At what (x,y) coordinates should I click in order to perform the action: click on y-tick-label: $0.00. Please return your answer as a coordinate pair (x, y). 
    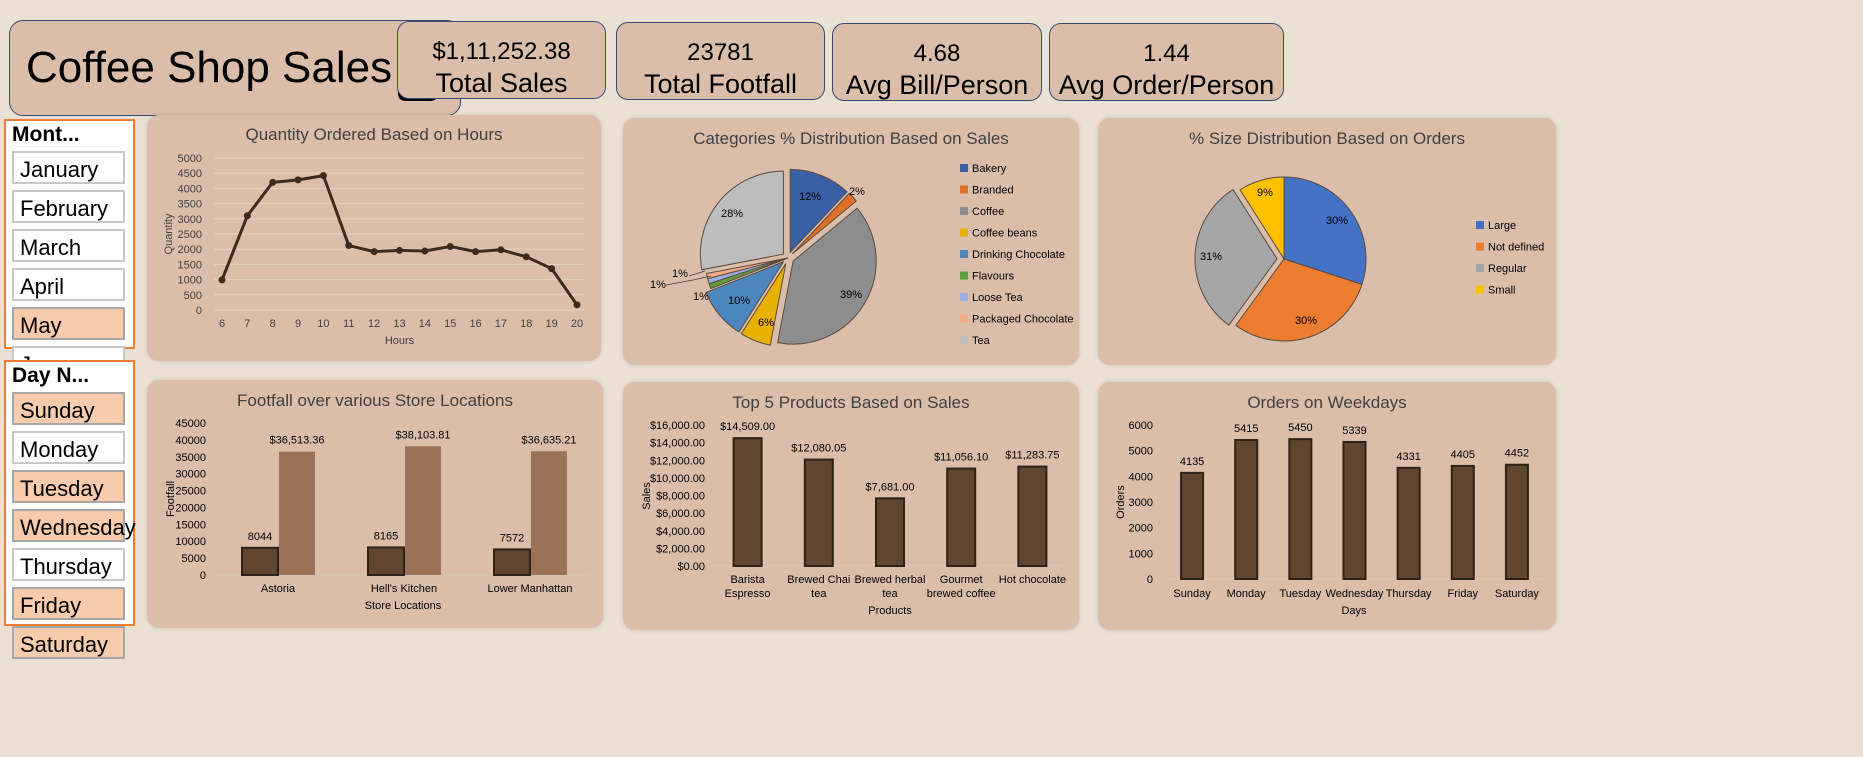
    Looking at the image, I should click on (691, 567).